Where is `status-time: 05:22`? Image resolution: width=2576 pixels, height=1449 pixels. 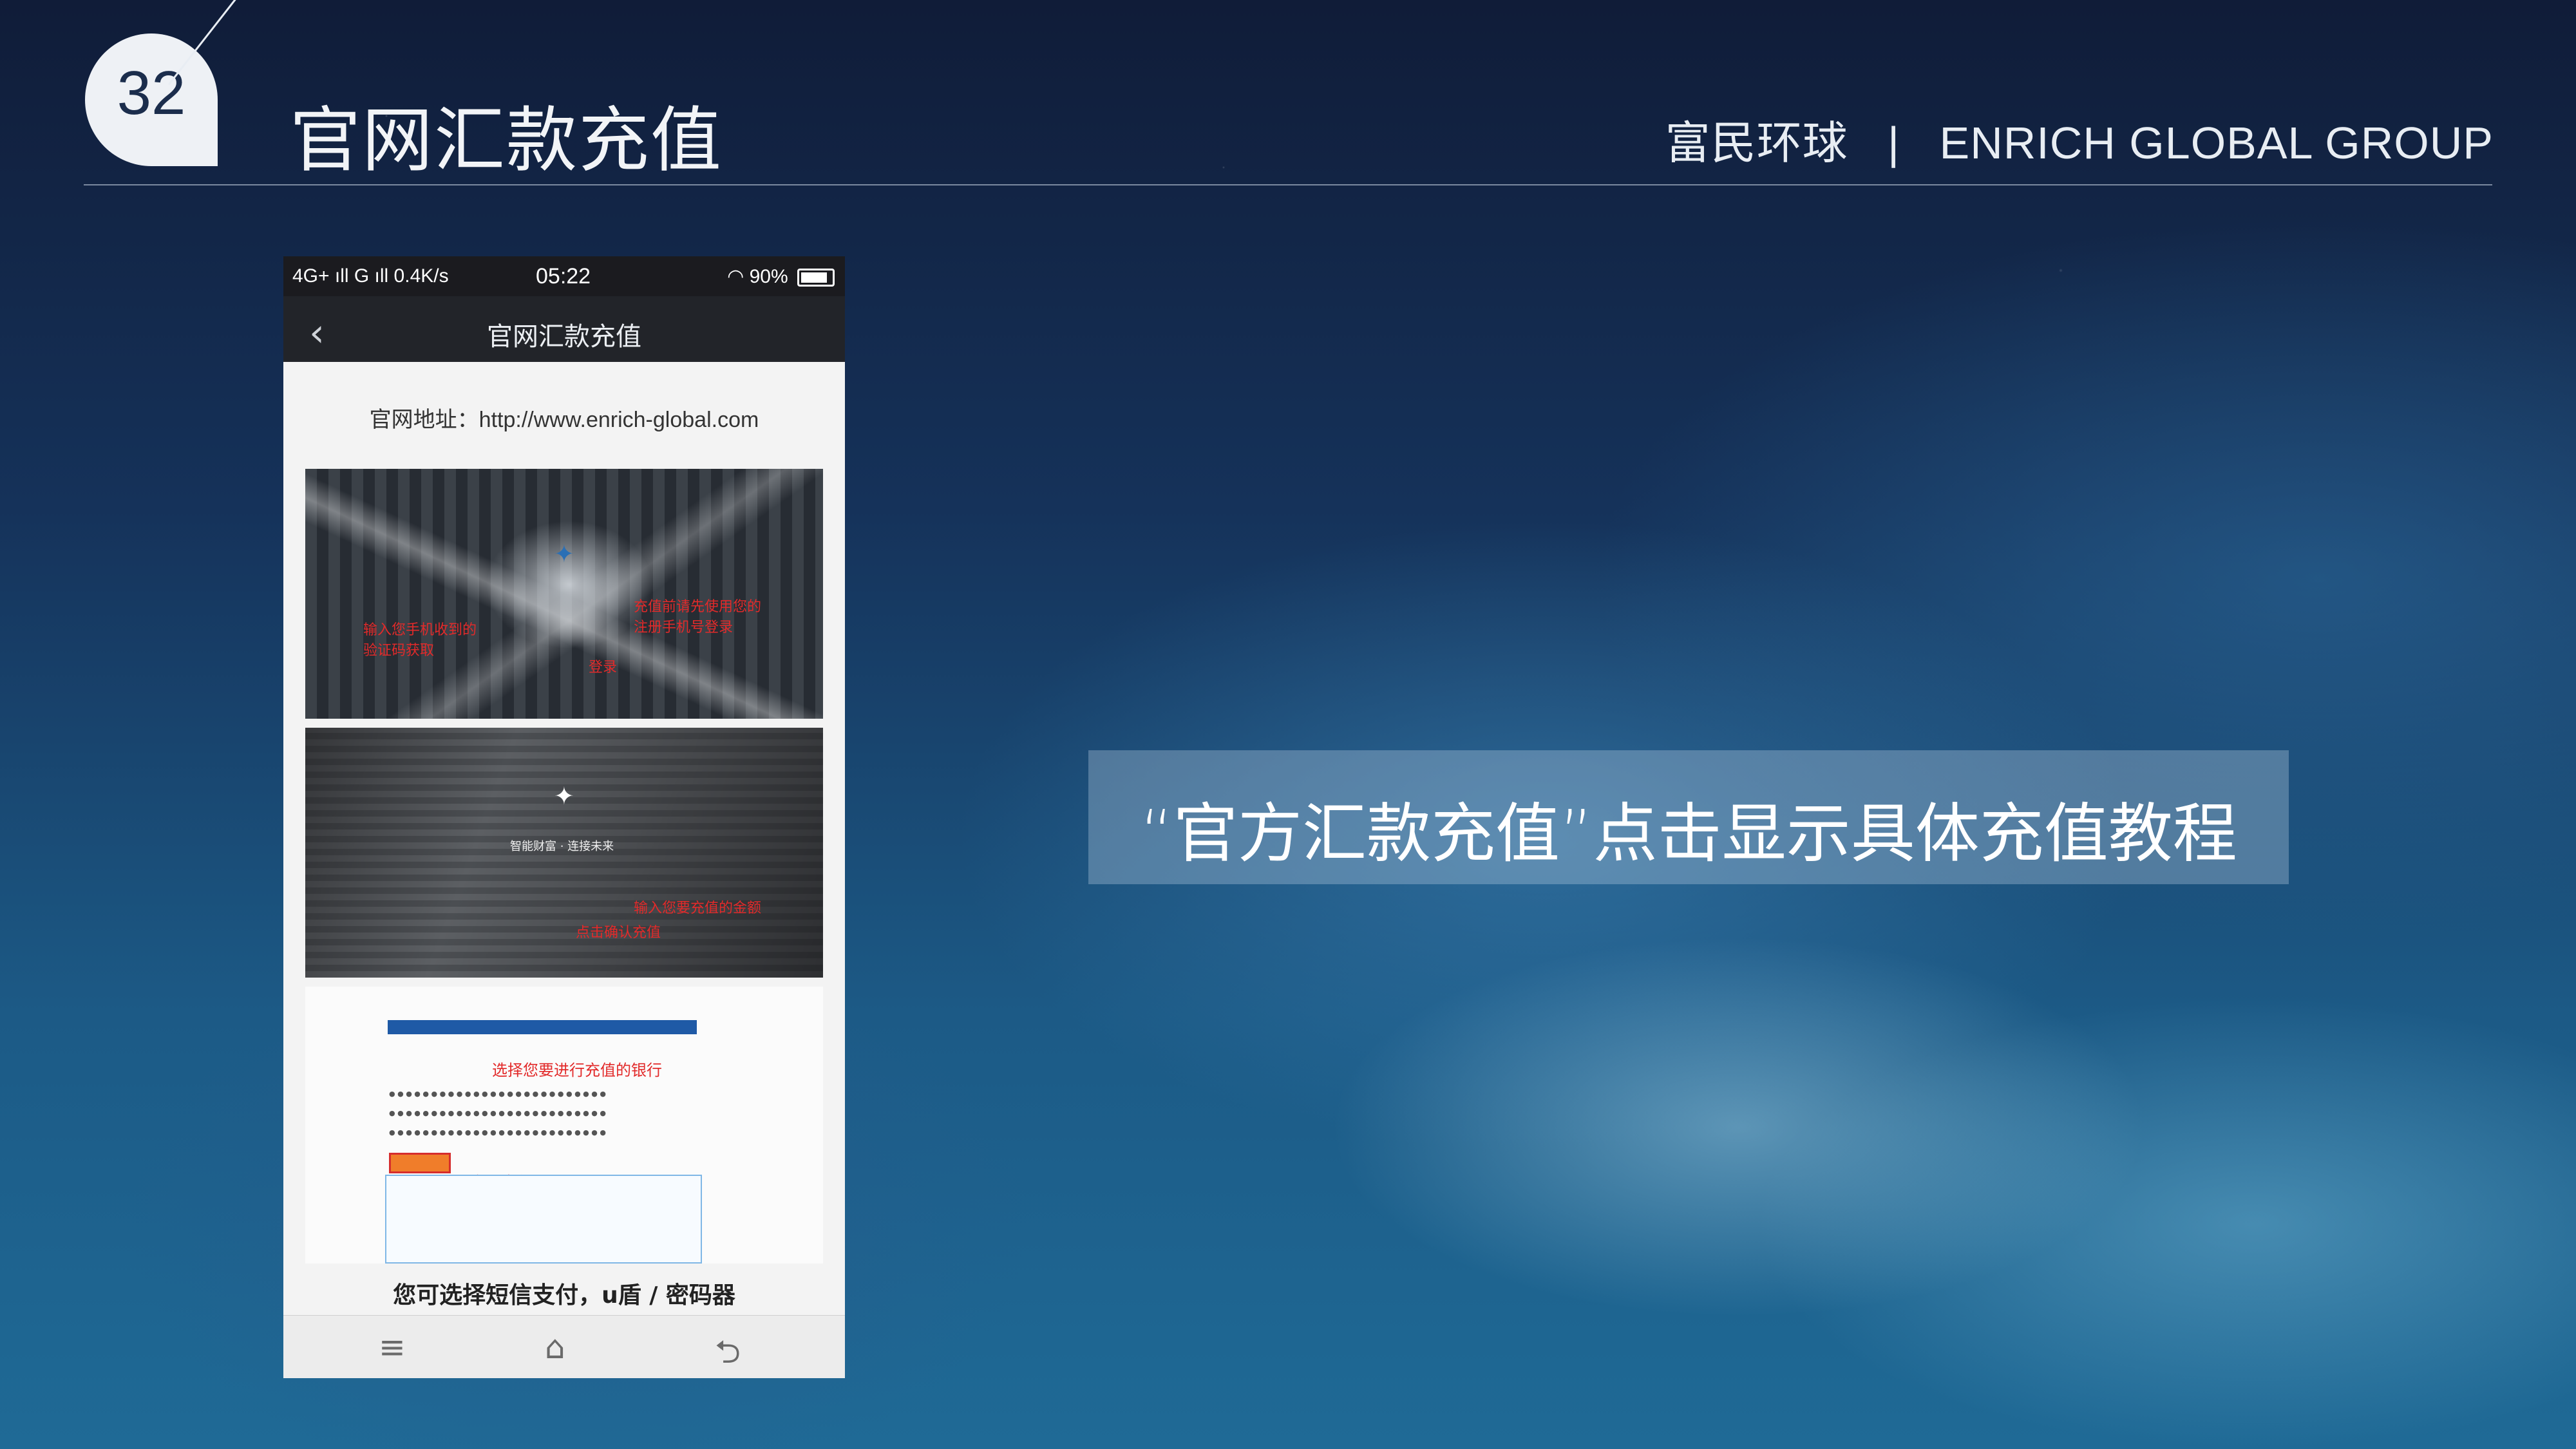
status-time: 05:22 is located at coordinates (563, 277).